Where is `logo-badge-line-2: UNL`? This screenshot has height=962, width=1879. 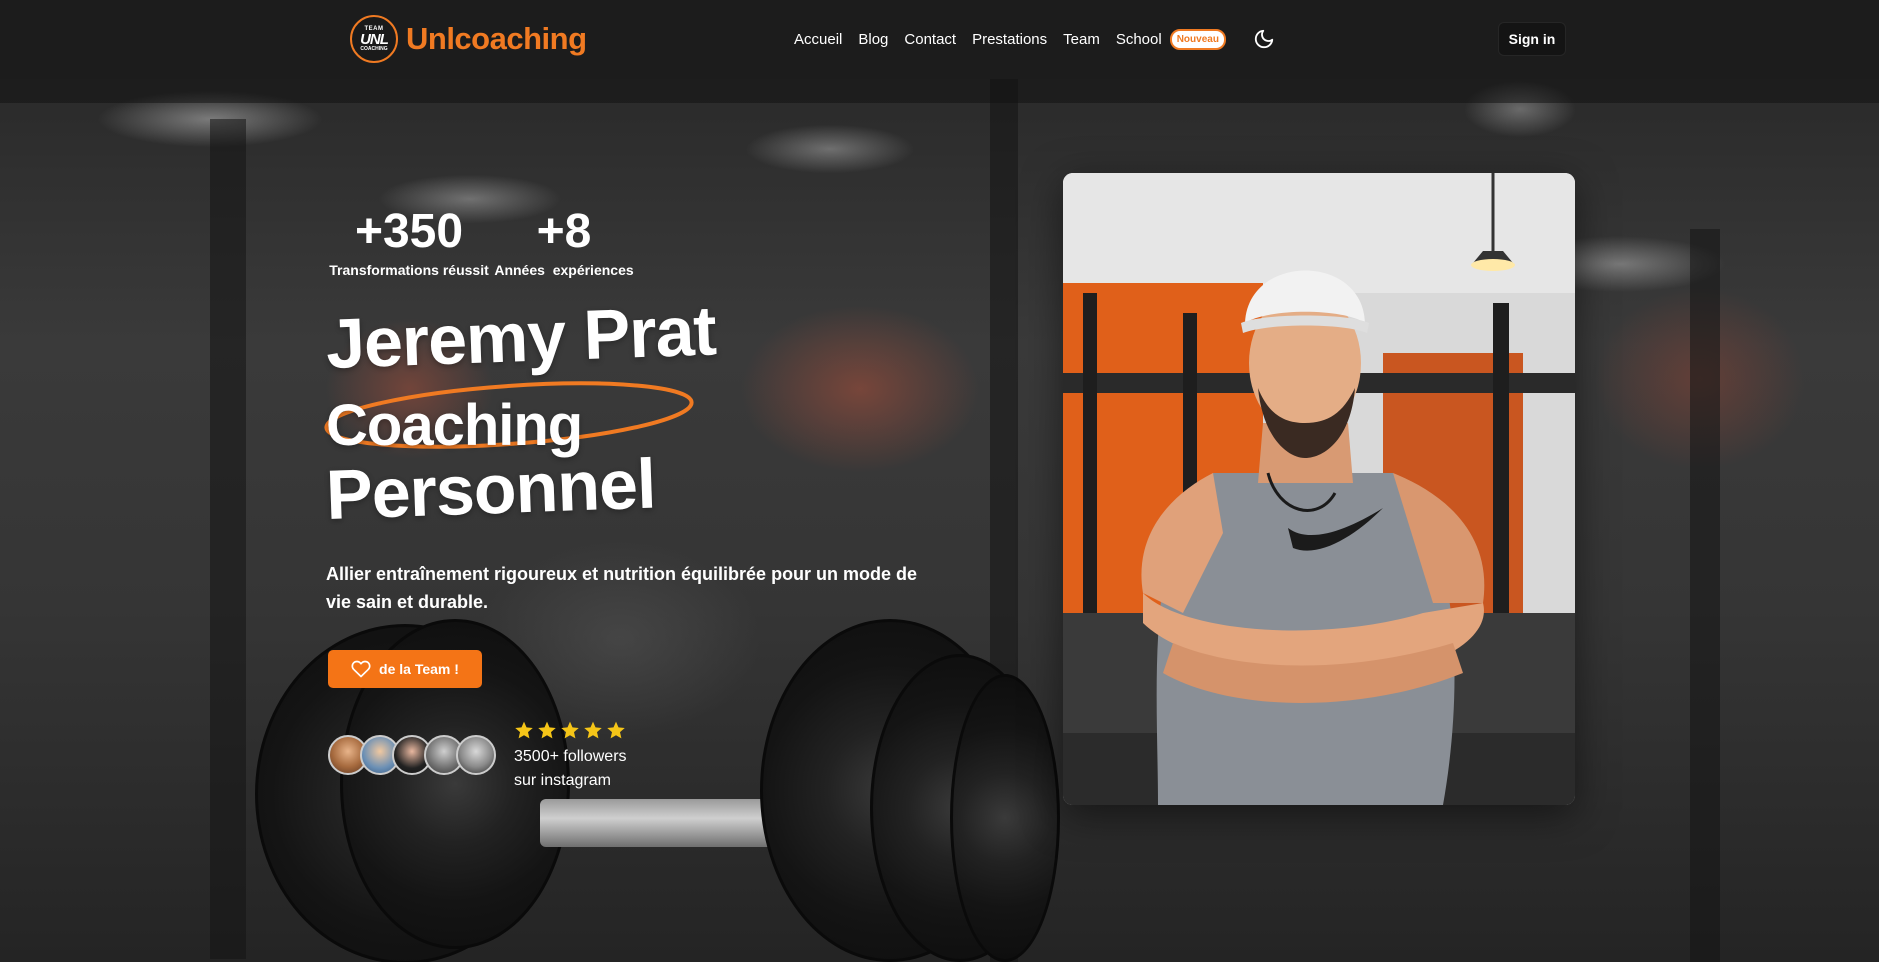
logo-badge-line-2: UNL is located at coordinates (374, 39).